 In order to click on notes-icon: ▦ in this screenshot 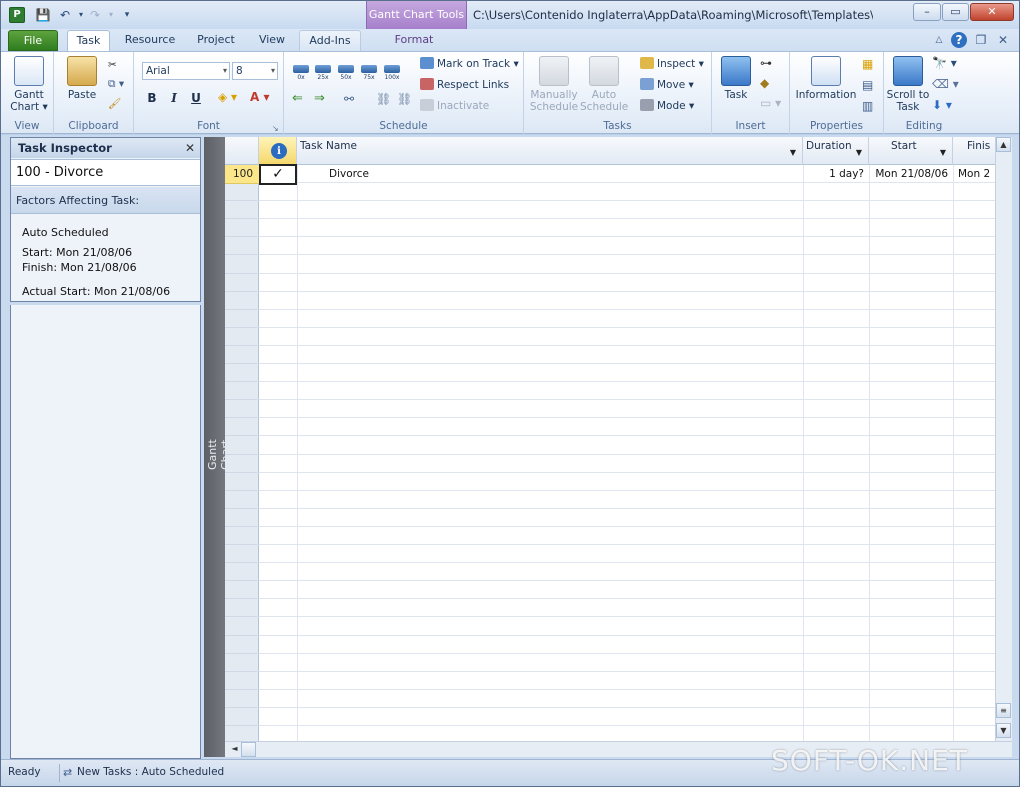, I will do `click(867, 64)`.